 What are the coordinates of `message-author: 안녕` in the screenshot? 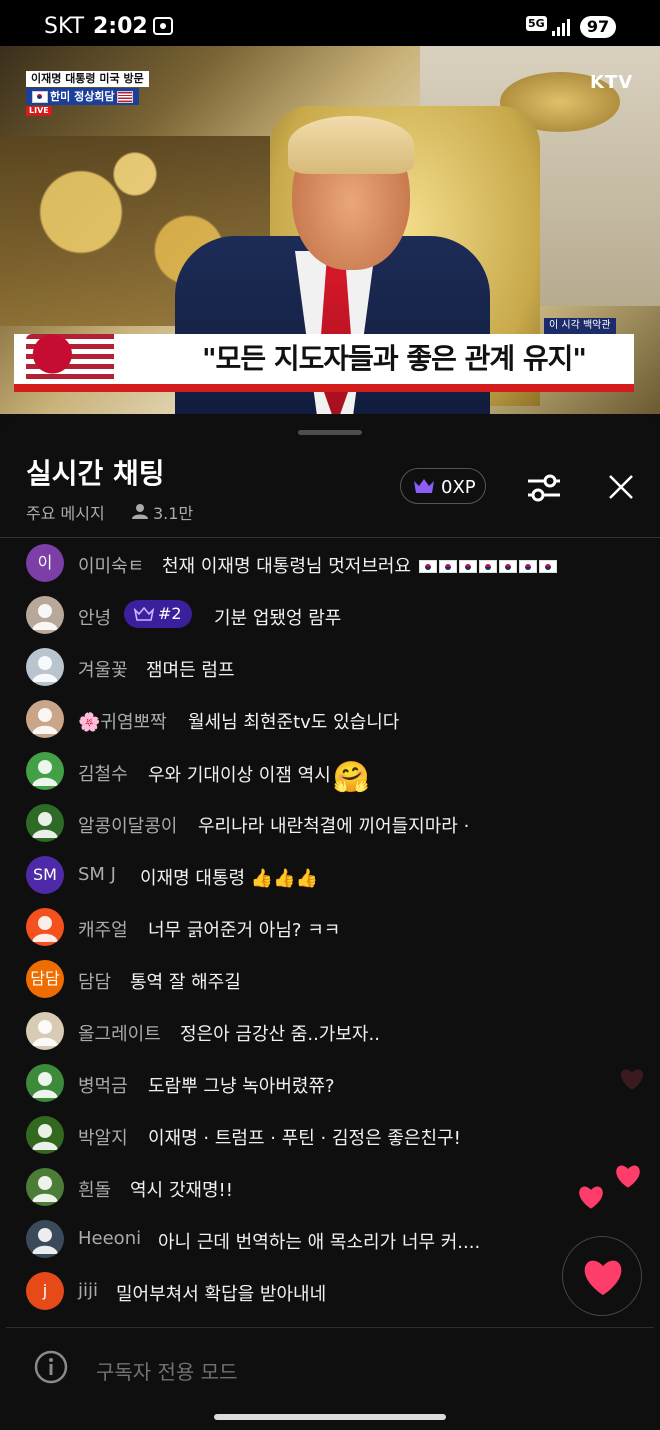 It's located at (94, 617).